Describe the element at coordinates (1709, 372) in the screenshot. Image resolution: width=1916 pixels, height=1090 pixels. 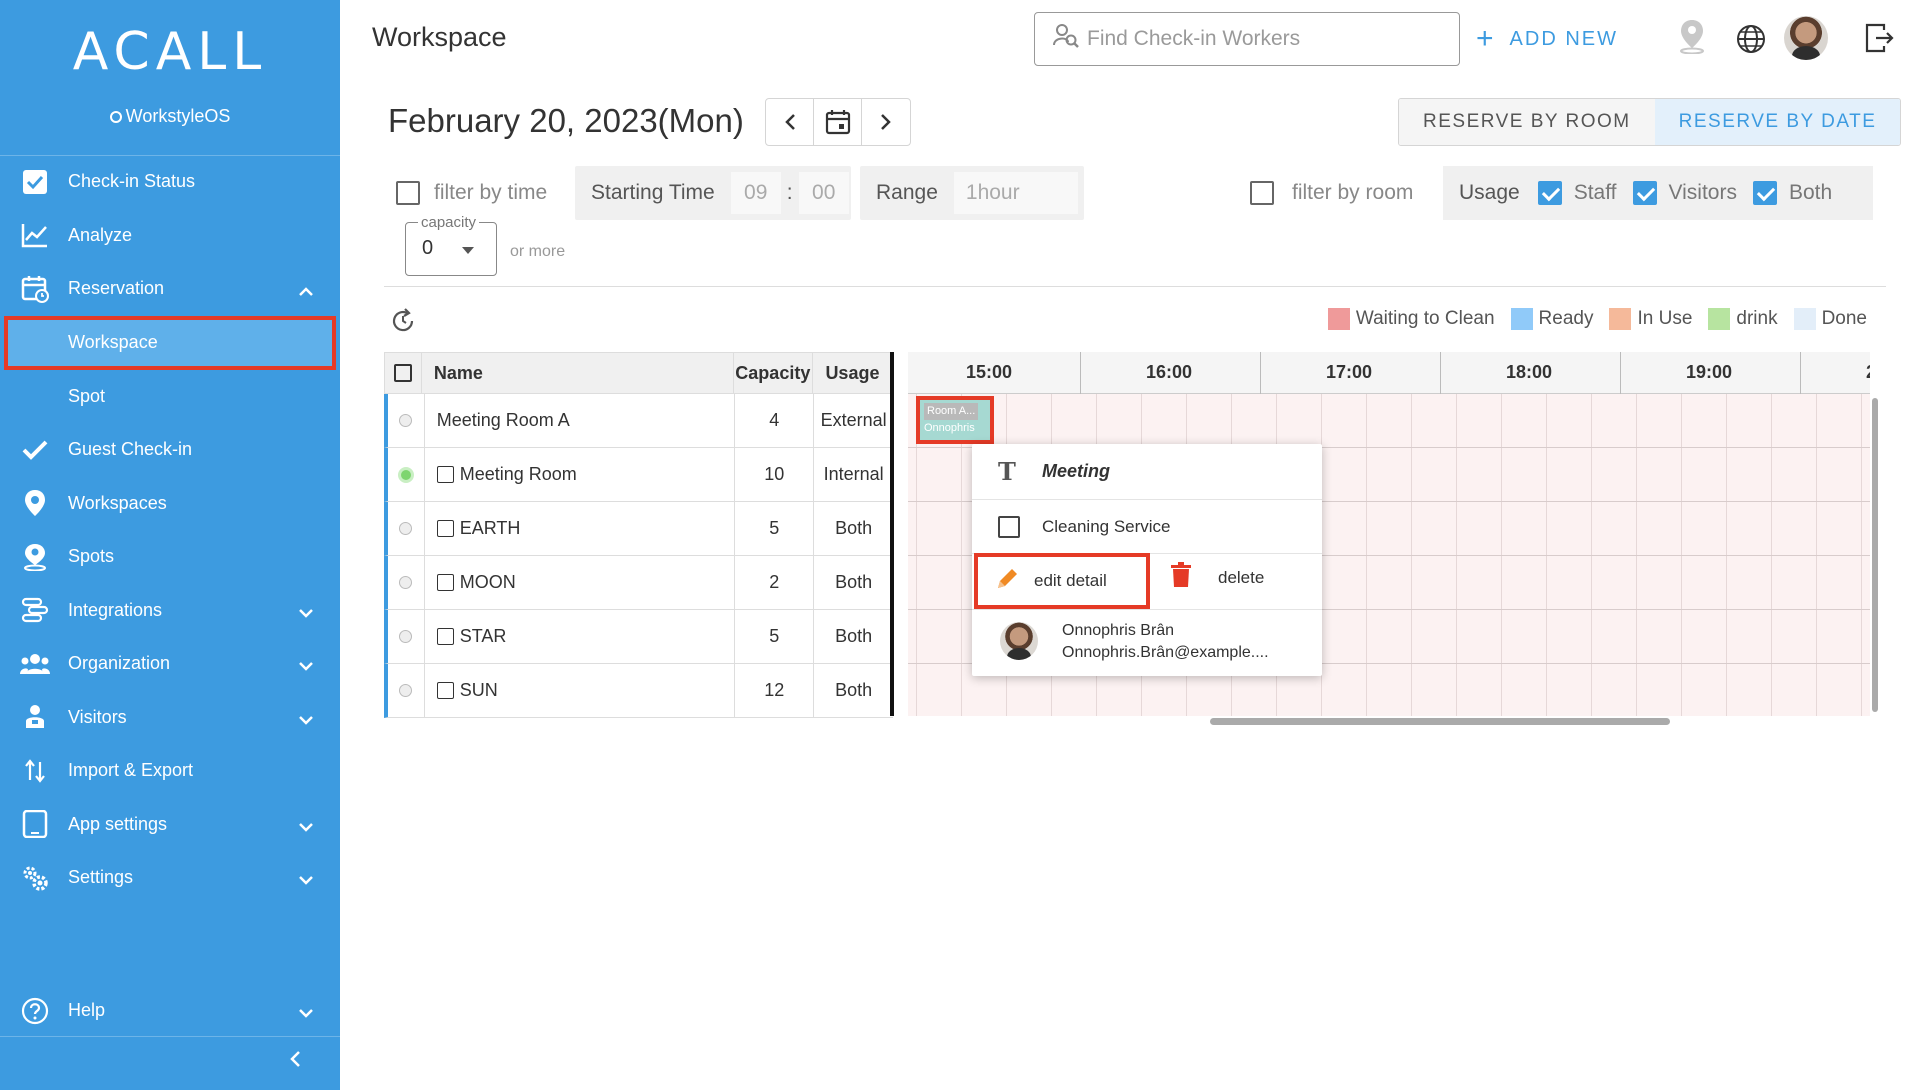
I see `hour-label: 19:00` at that location.